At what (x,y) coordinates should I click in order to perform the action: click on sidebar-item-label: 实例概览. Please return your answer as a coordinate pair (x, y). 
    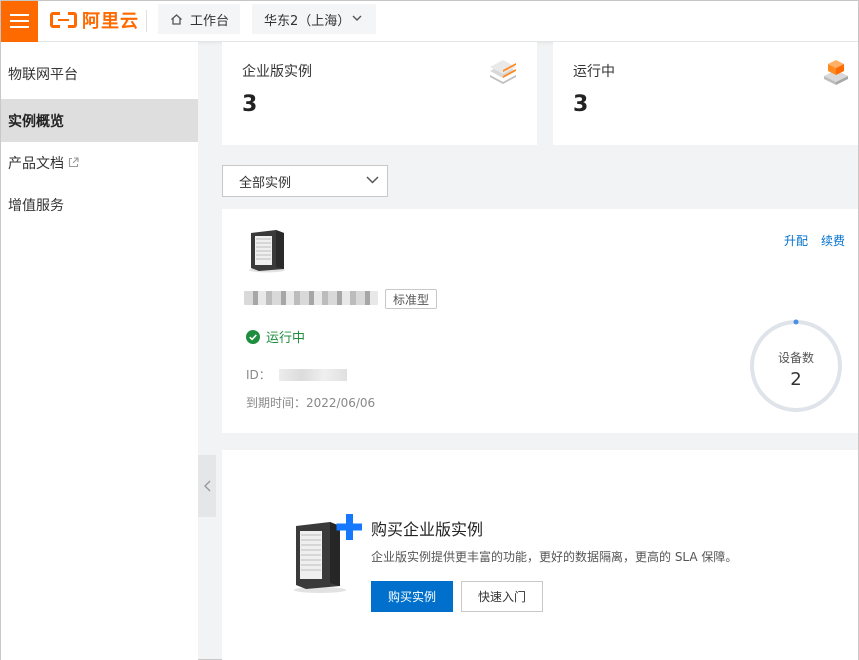
    Looking at the image, I should click on (36, 121).